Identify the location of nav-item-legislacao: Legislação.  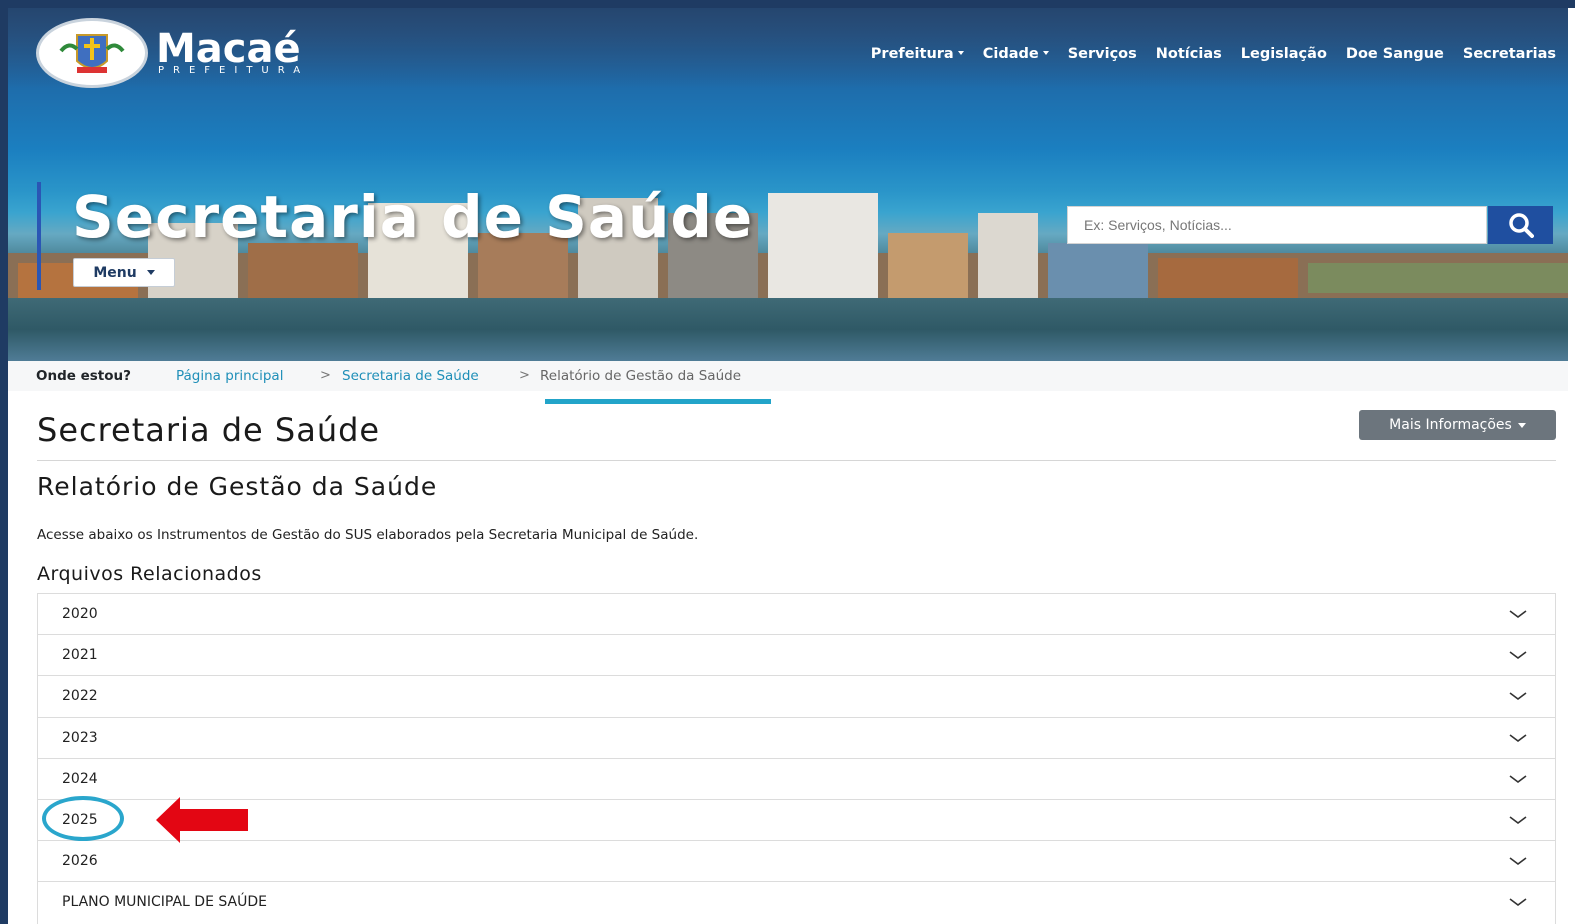
(1284, 54).